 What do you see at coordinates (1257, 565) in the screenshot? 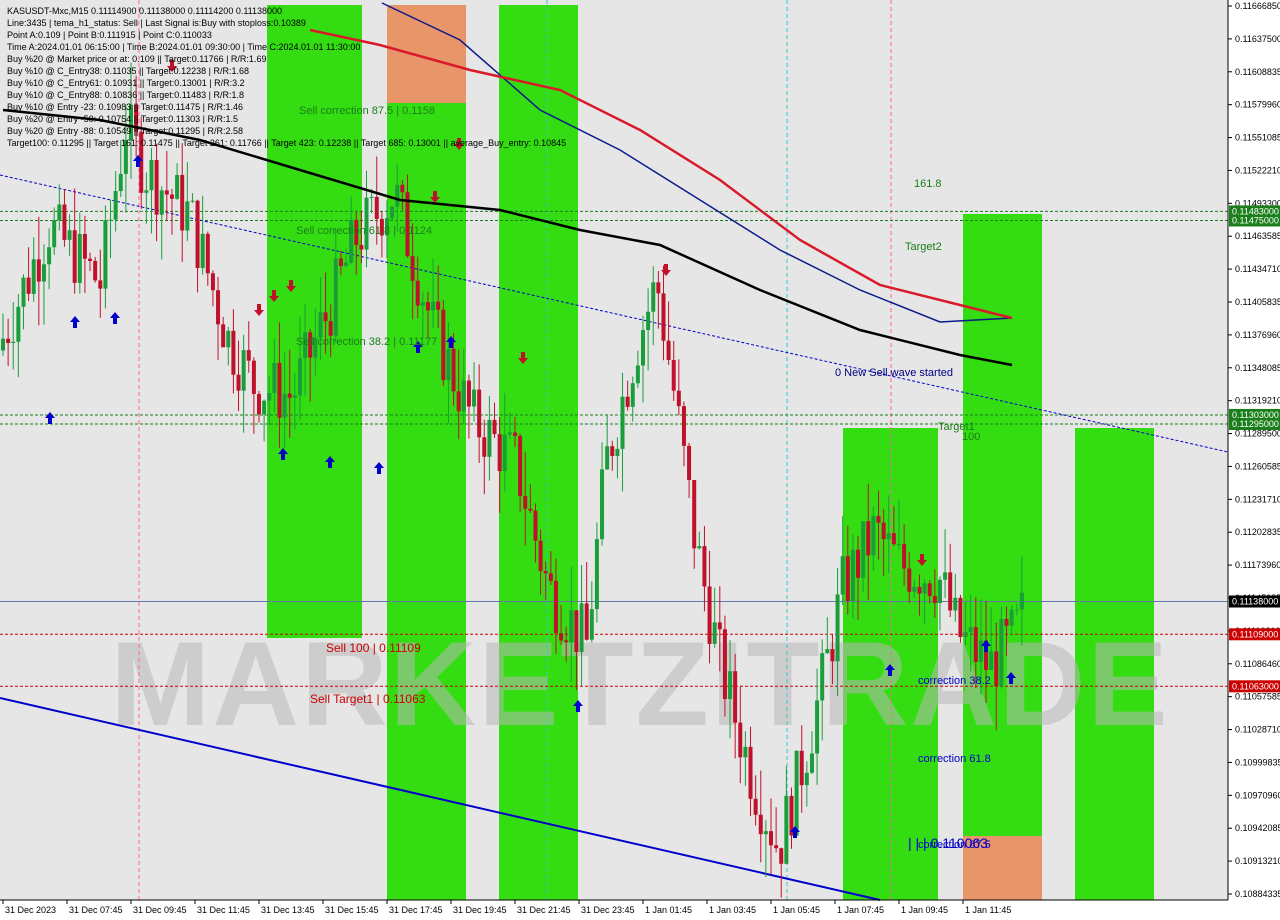
I see `y-tick-label: 0.11173960` at bounding box center [1257, 565].